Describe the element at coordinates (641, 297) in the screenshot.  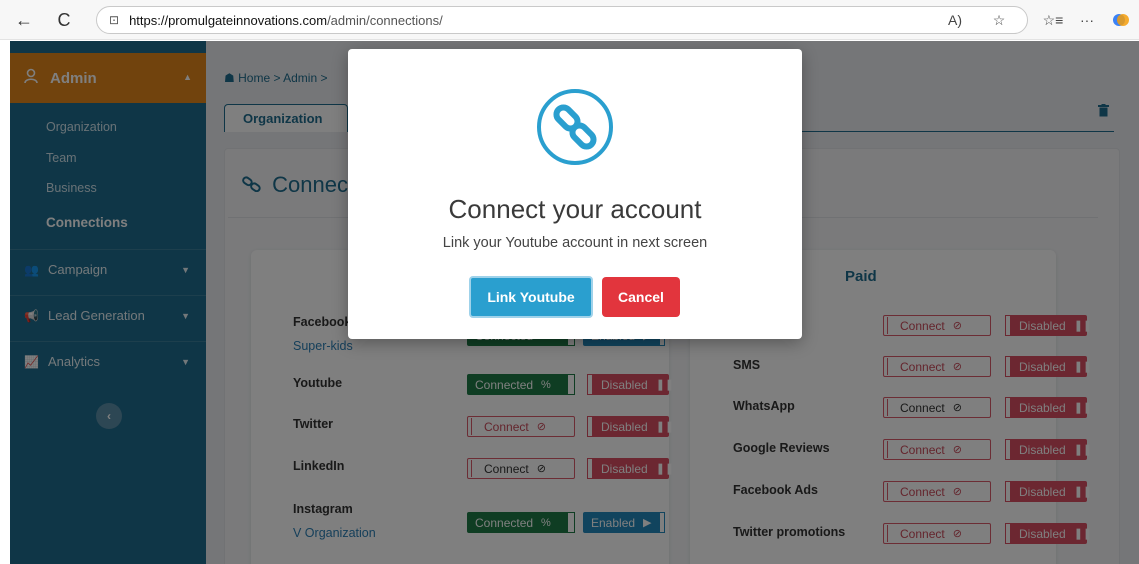
I see `cancel-button: Cancel` at that location.